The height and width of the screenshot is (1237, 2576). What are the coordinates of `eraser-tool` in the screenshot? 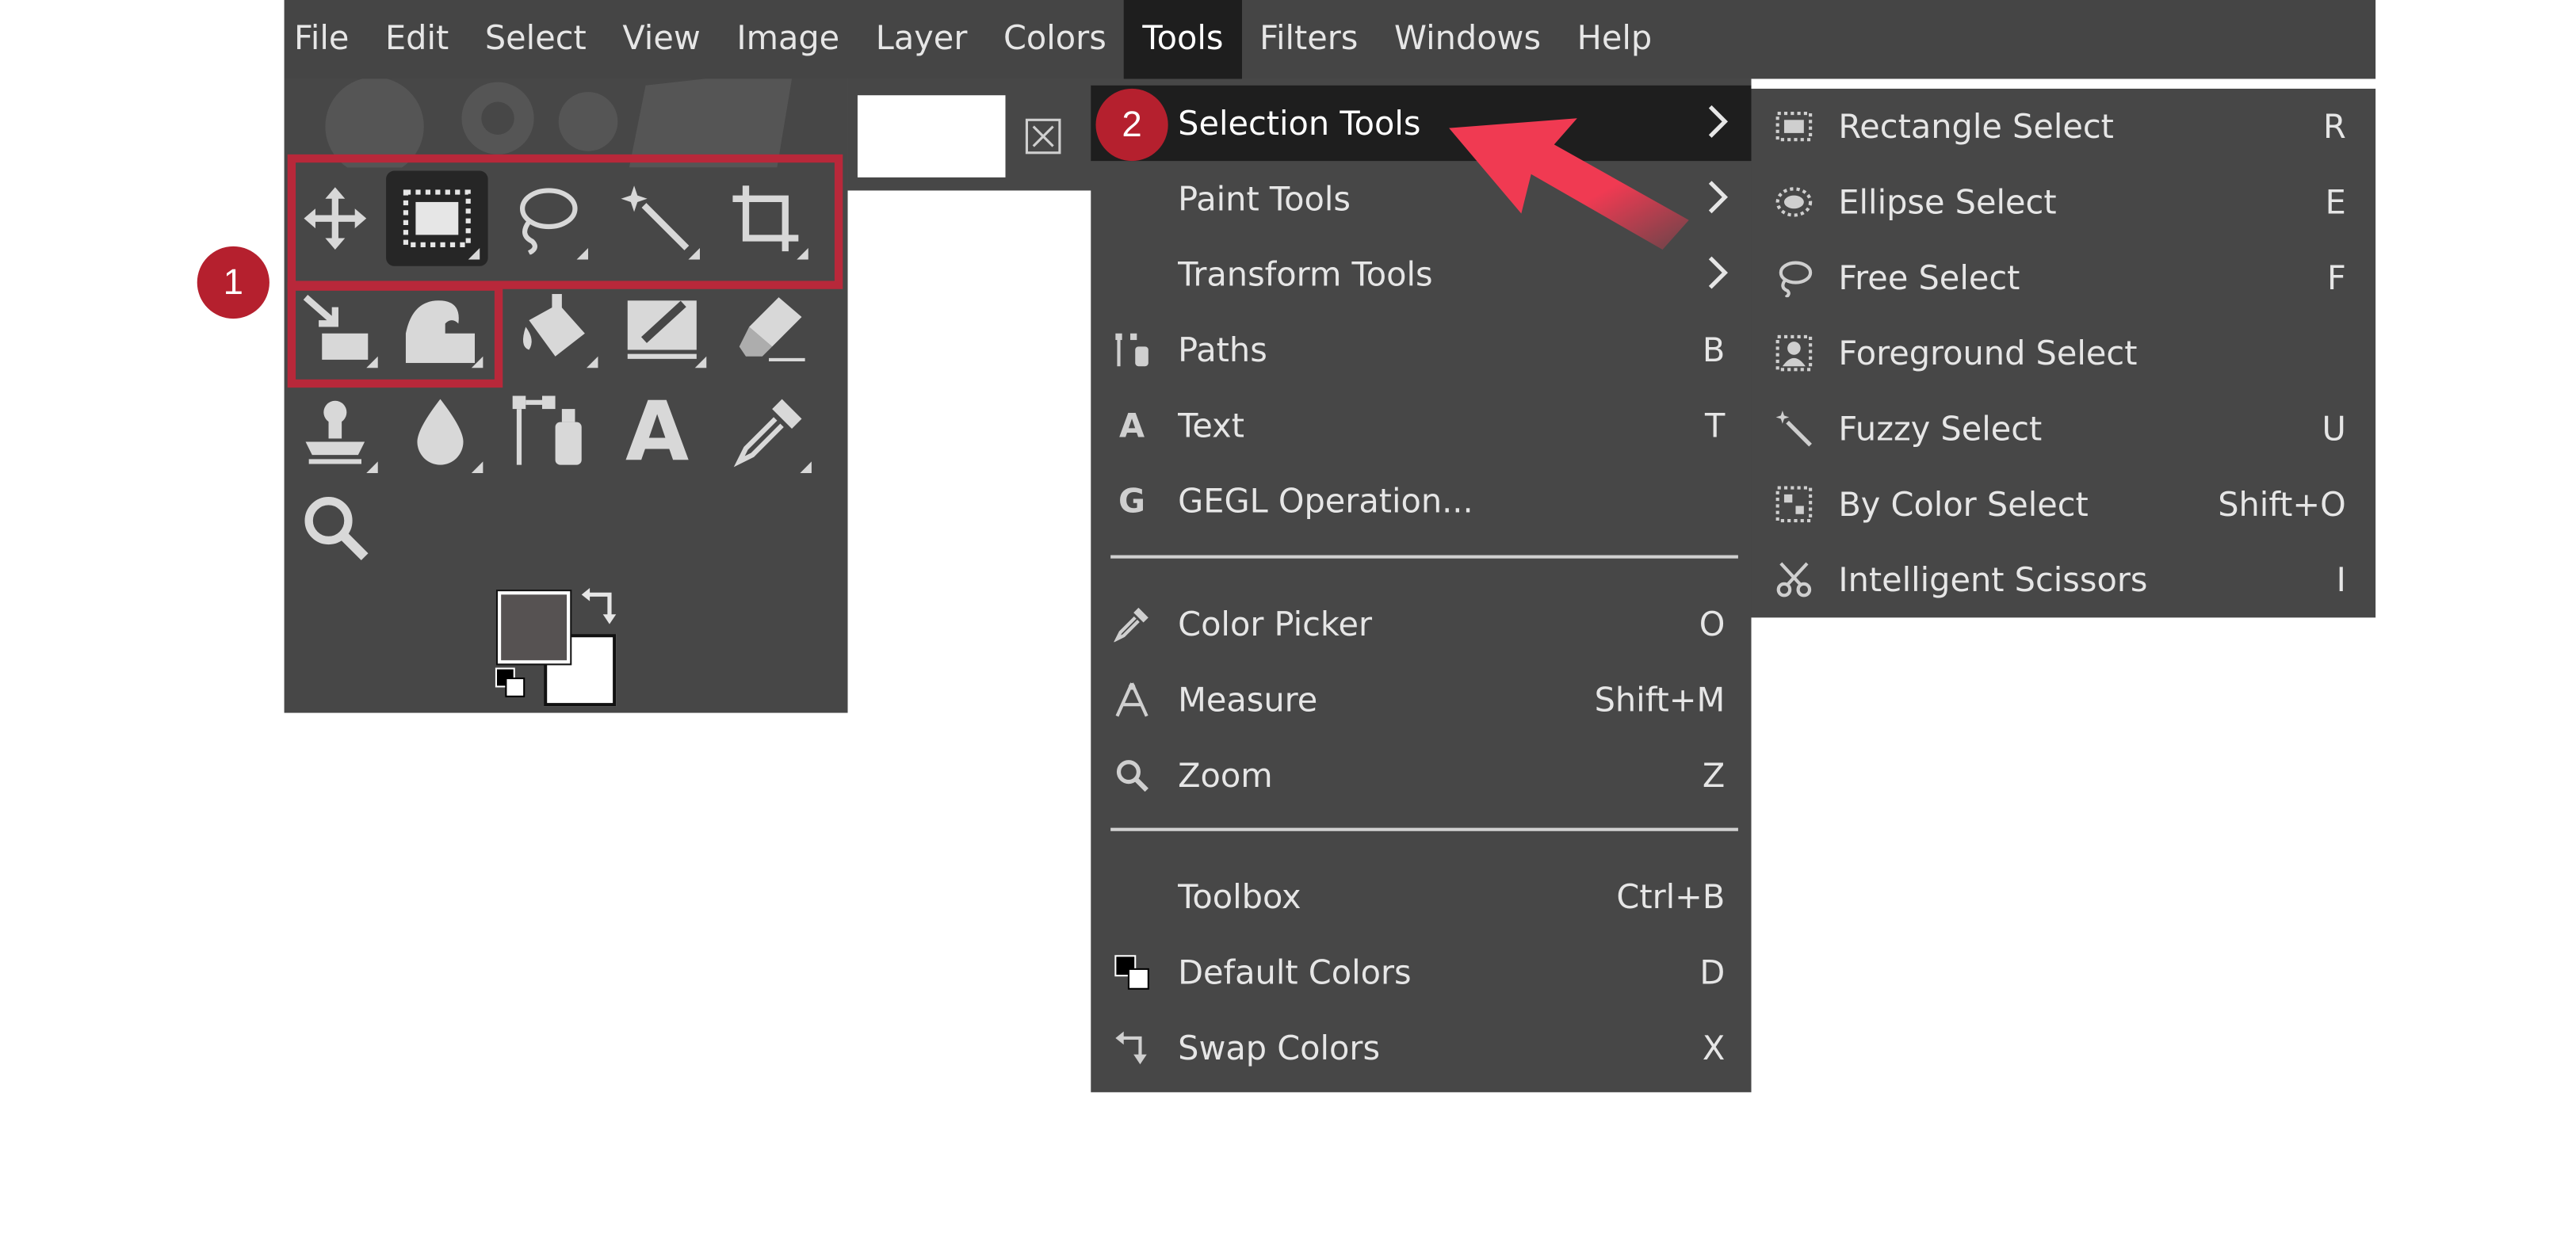 It's located at (772, 326).